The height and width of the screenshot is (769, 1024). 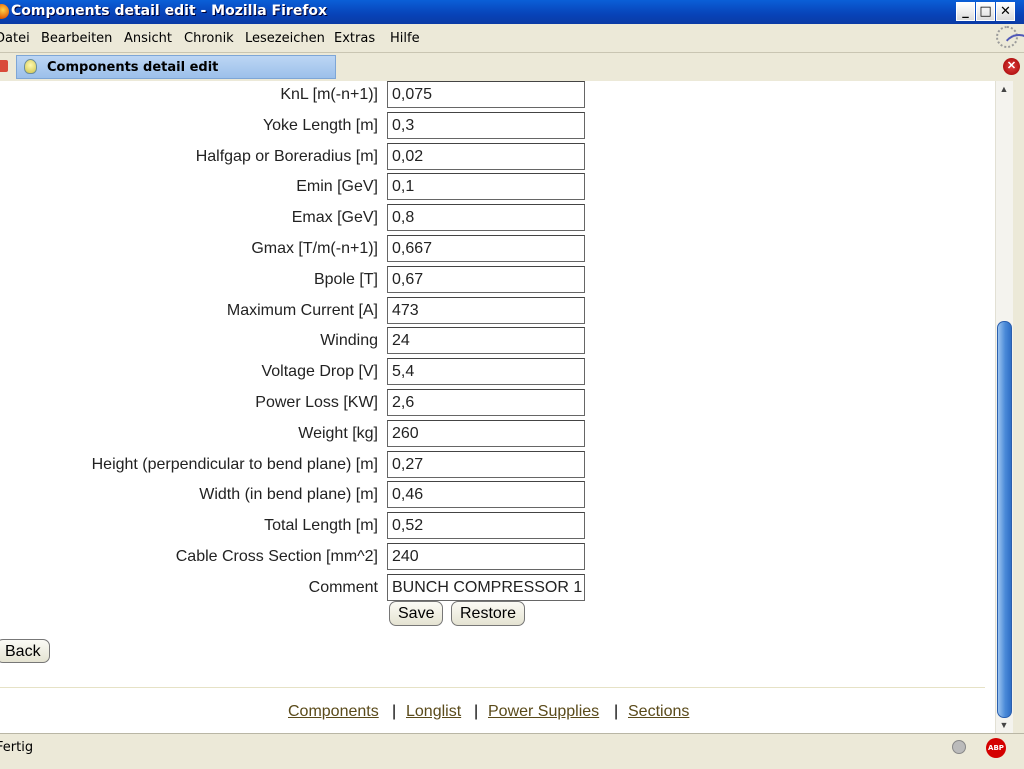 I want to click on field-input: 260, so click(x=486, y=433).